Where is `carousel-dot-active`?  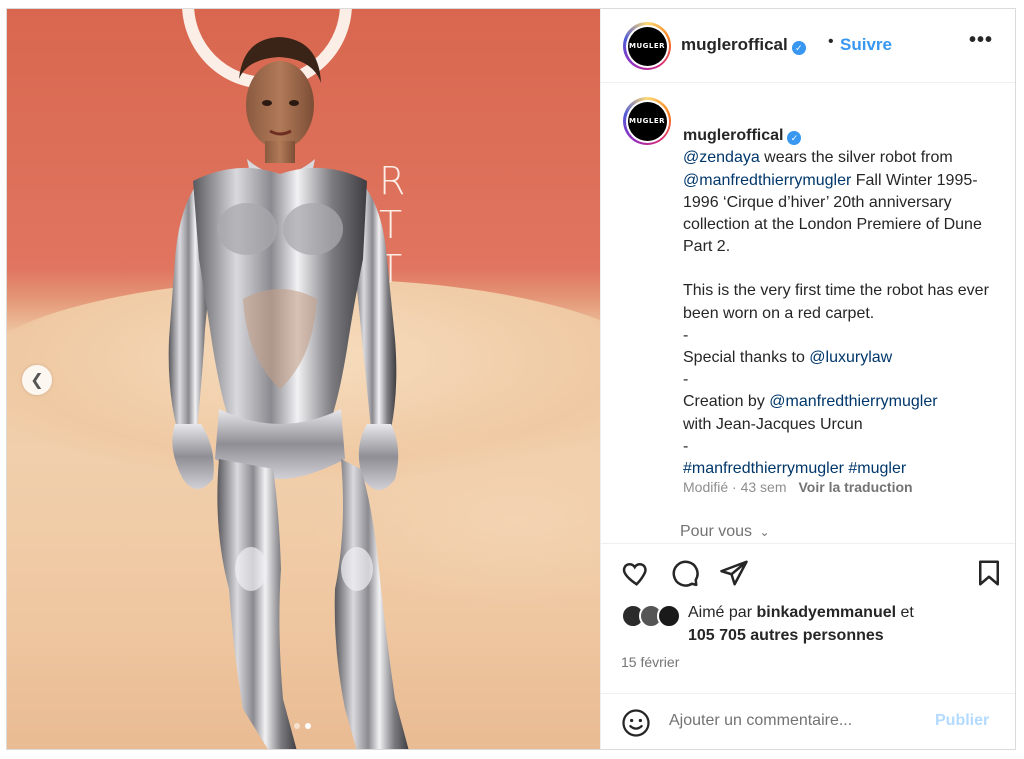 carousel-dot-active is located at coordinates (308, 726).